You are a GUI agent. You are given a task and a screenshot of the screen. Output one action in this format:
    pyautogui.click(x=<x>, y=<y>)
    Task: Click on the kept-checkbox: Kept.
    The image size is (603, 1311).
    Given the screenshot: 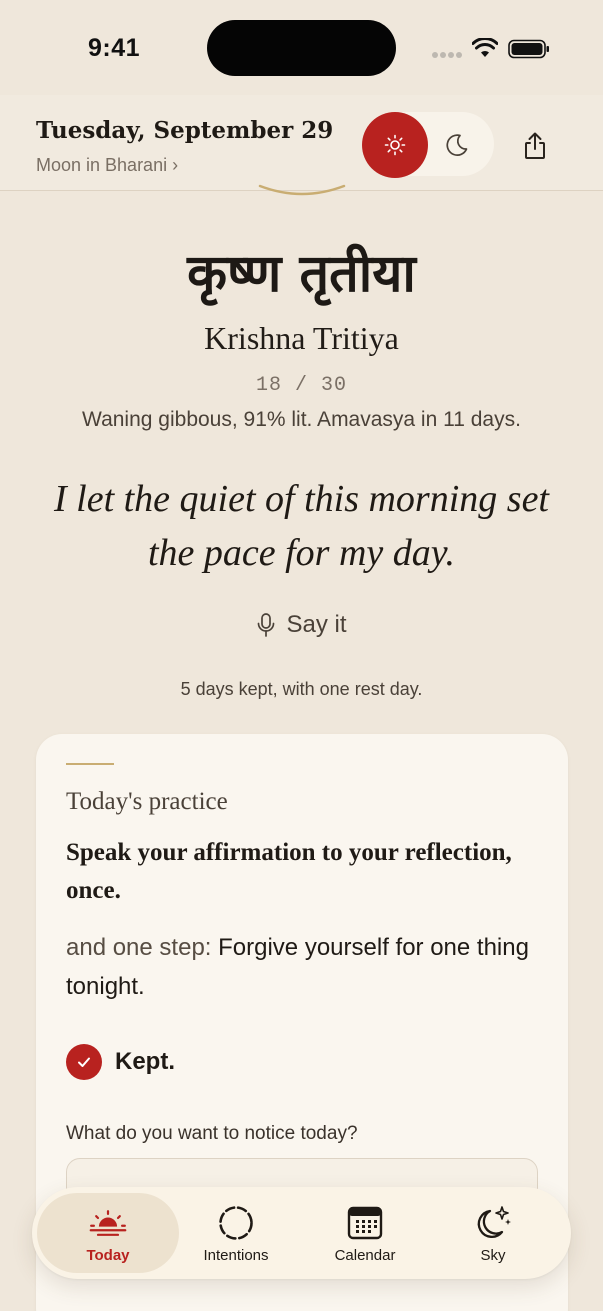 What is the action you would take?
    pyautogui.click(x=120, y=1062)
    